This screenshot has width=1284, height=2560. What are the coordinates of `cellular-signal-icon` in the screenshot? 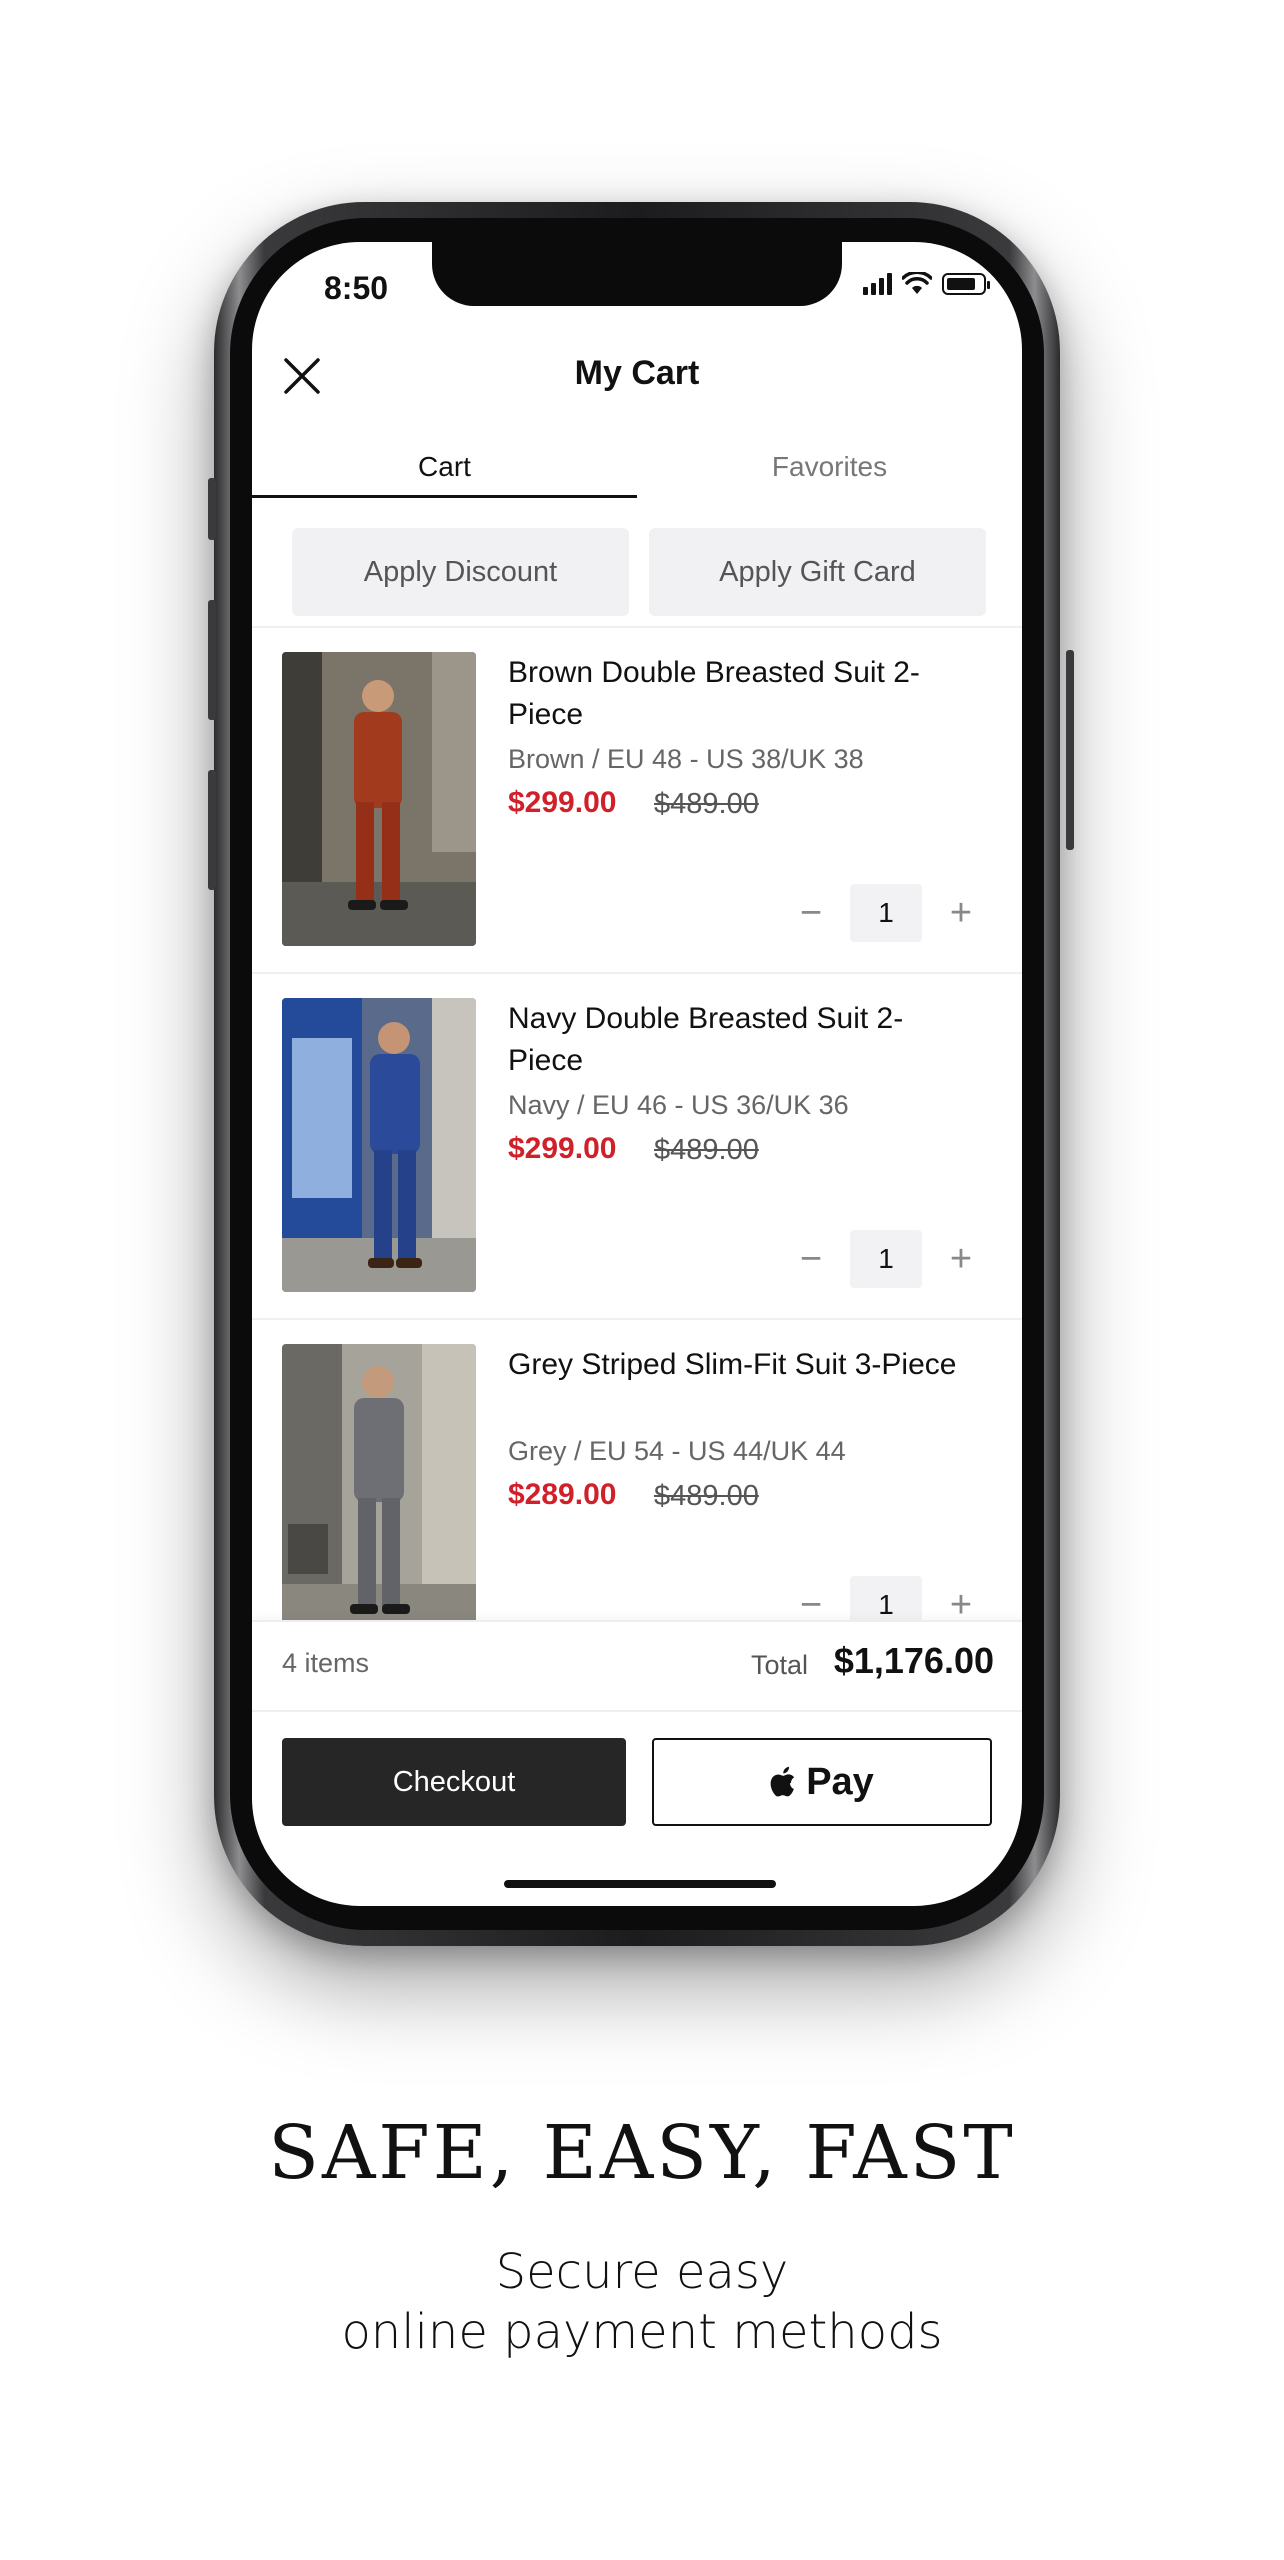 It's located at (877, 284).